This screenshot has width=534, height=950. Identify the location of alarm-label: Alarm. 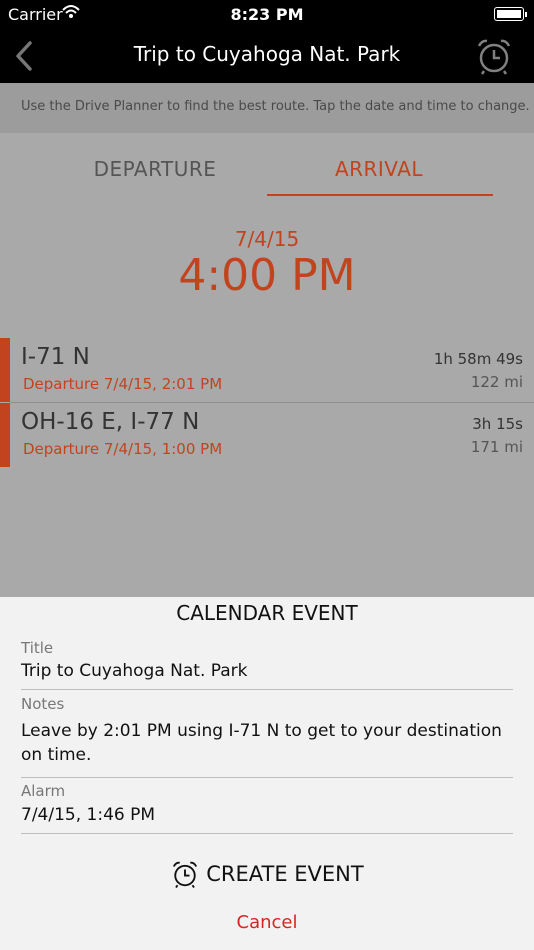
(43, 791).